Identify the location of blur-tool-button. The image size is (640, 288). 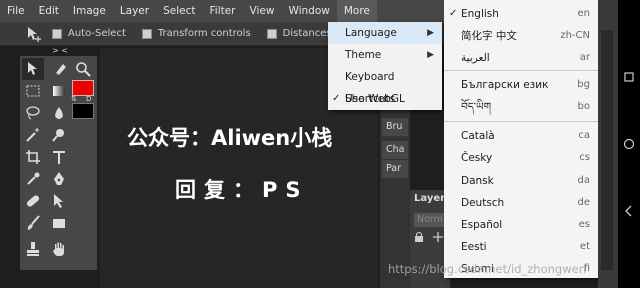
(59, 113).